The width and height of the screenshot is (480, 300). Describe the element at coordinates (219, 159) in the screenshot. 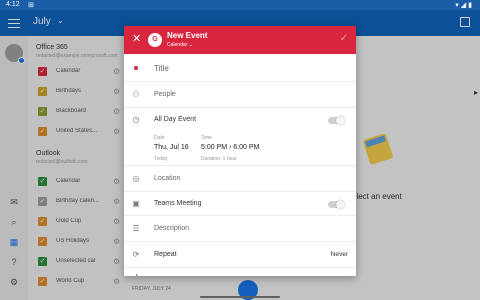

I see `duration-sub: Duration: 1 hour` at that location.